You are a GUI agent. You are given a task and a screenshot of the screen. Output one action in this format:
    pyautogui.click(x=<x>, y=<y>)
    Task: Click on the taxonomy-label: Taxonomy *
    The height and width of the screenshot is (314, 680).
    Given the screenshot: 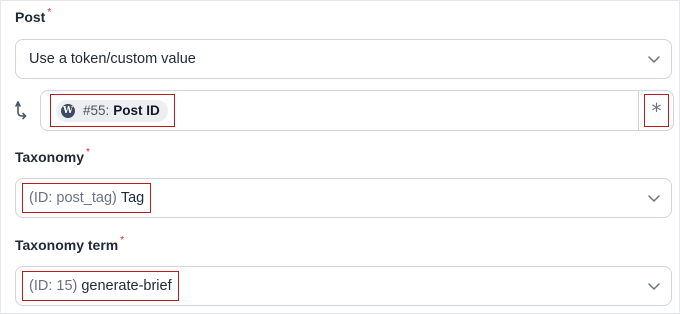 What is the action you would take?
    pyautogui.click(x=52, y=156)
    